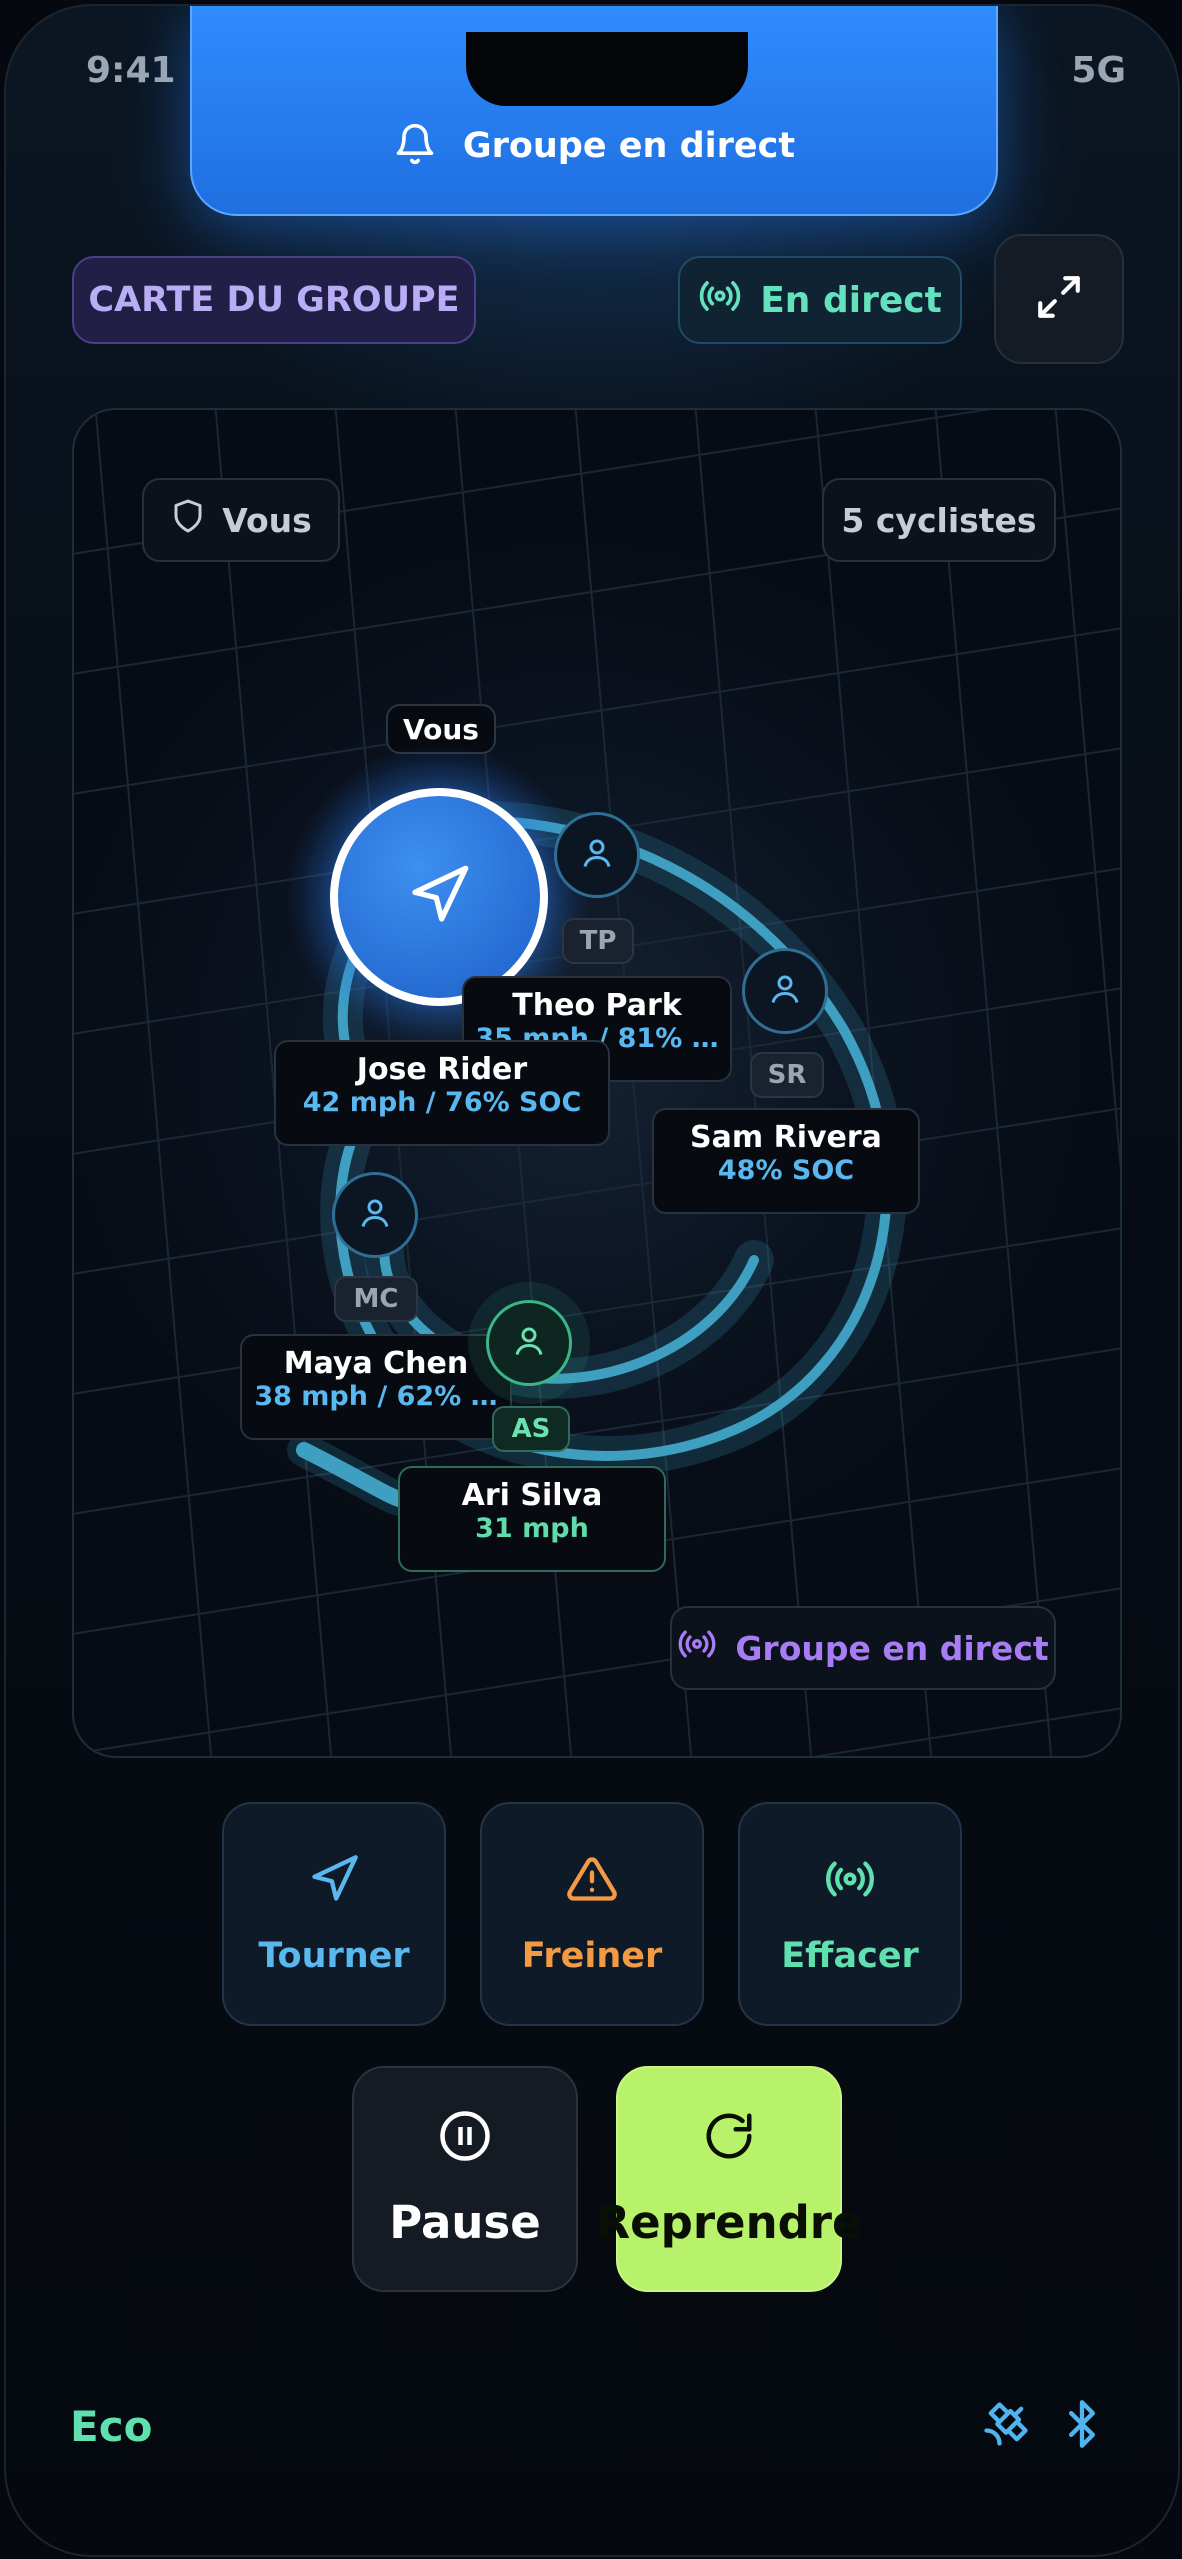 The width and height of the screenshot is (1182, 2559). What do you see at coordinates (465, 2141) in the screenshot?
I see `pause-icon` at bounding box center [465, 2141].